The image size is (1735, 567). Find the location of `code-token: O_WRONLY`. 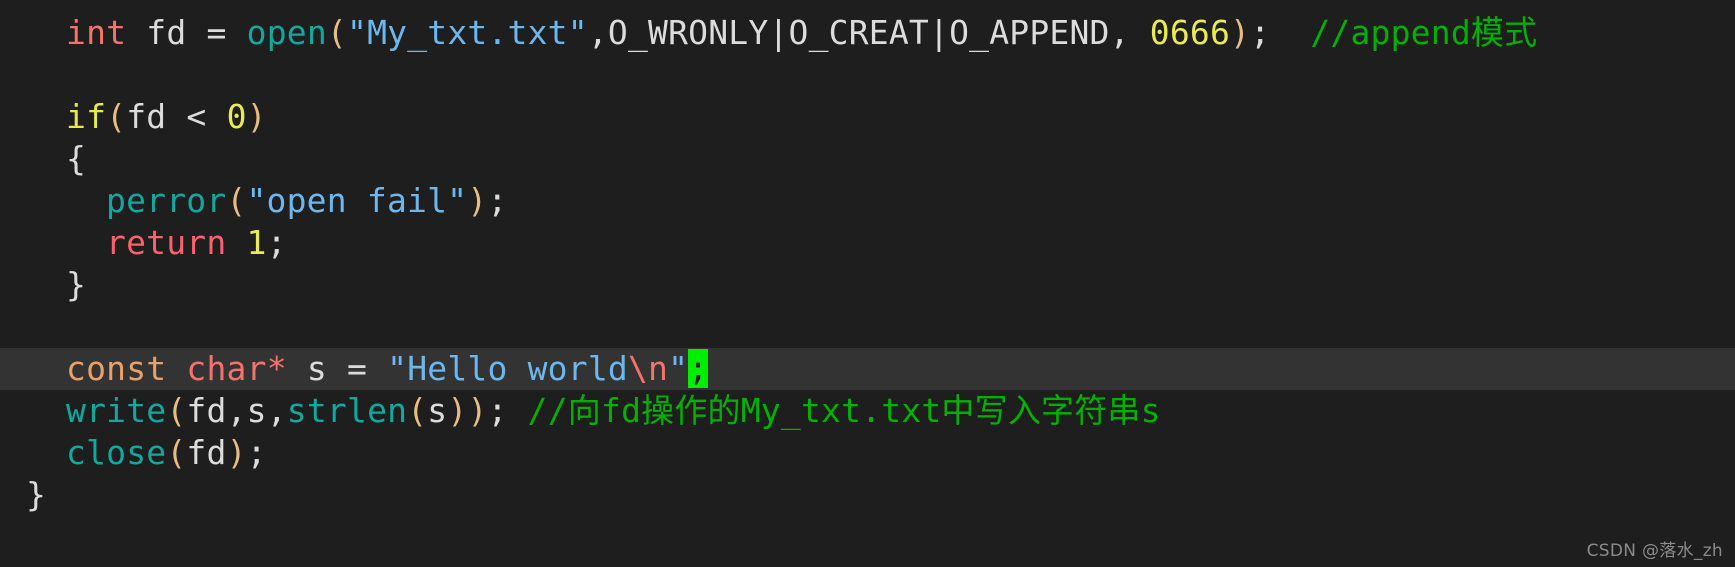

code-token: O_WRONLY is located at coordinates (688, 32).